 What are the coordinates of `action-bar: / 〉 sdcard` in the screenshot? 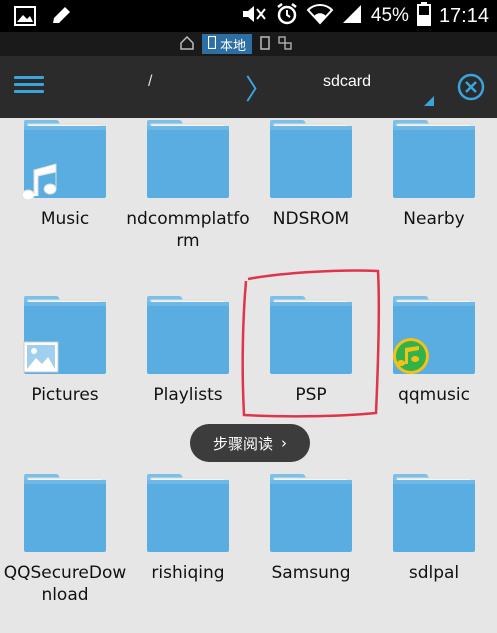 It's located at (248, 87).